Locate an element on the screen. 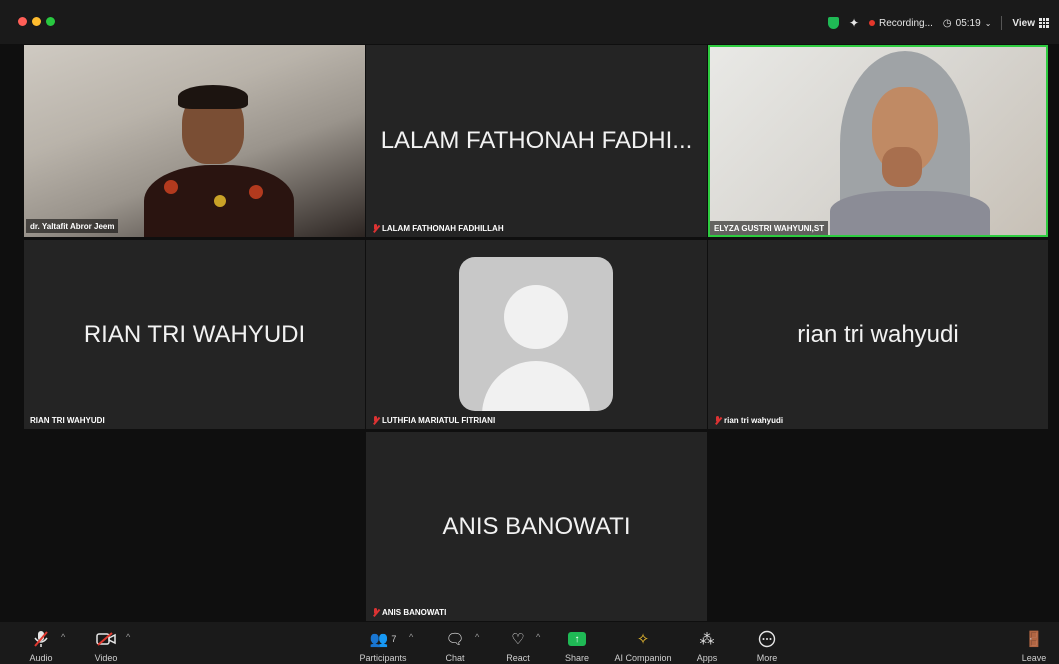  audio-label: Audio is located at coordinates (41, 658).